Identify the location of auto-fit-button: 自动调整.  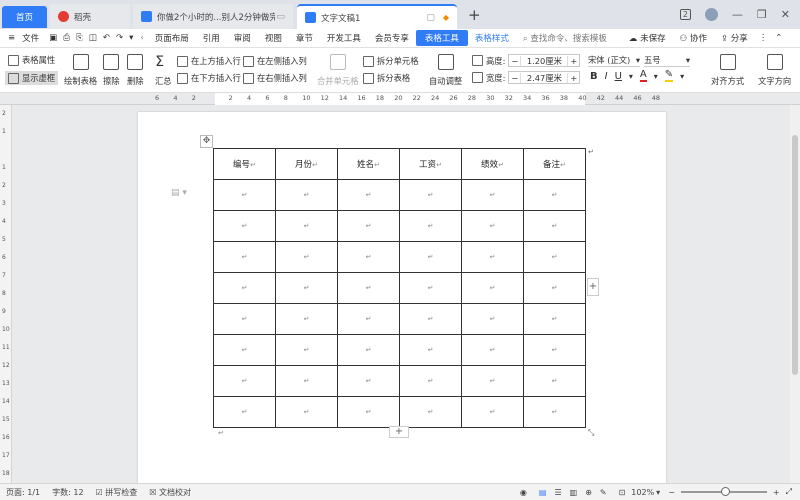
(445, 70).